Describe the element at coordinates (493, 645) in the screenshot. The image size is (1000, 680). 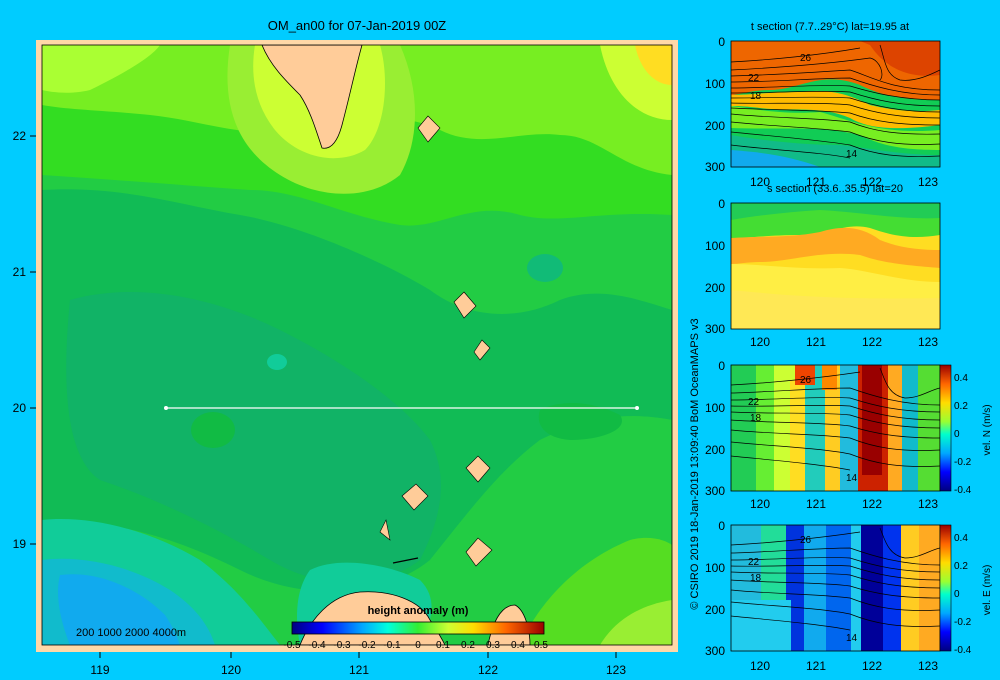
I see `colorbar-tick: 0.3` at that location.